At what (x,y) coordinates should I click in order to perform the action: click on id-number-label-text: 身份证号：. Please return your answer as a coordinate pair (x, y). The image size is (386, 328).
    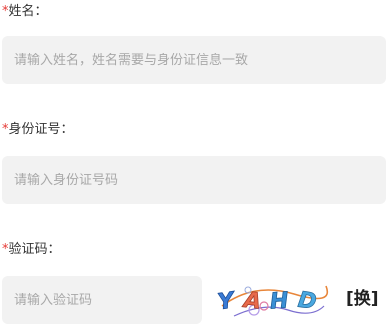
    Looking at the image, I should click on (41, 129).